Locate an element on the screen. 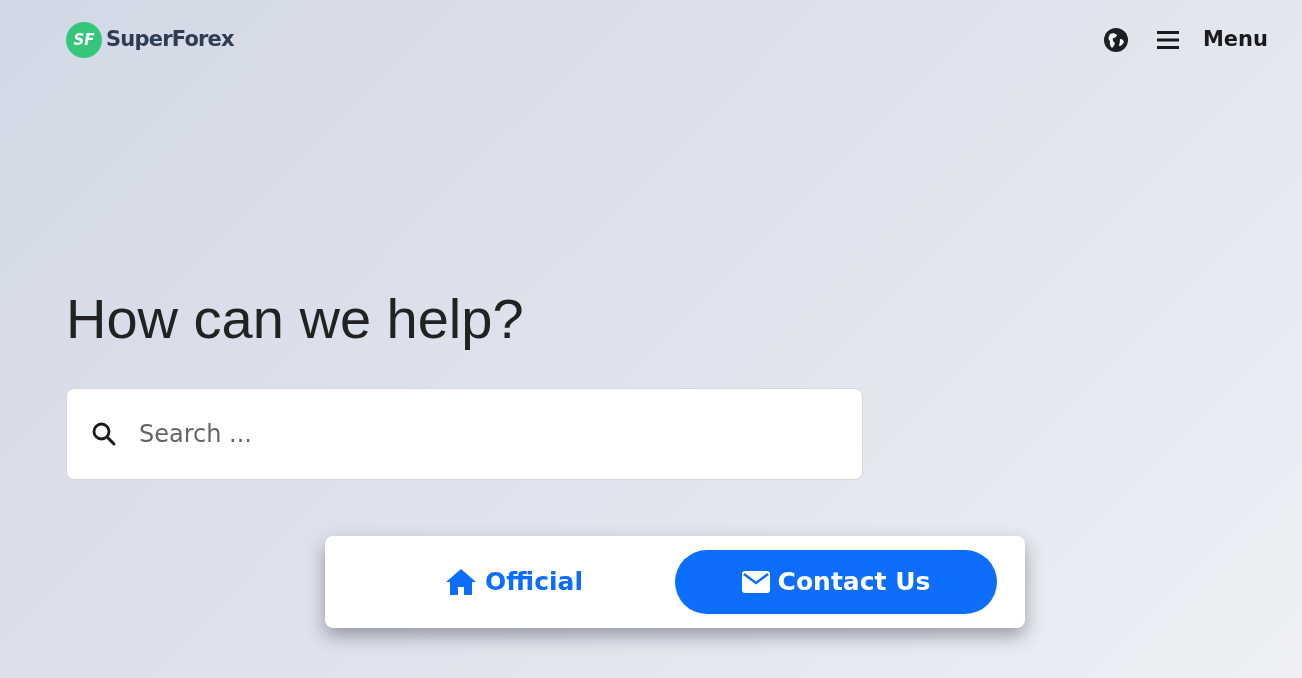 The height and width of the screenshot is (678, 1302). logo-text: SuperForex is located at coordinates (170, 40).